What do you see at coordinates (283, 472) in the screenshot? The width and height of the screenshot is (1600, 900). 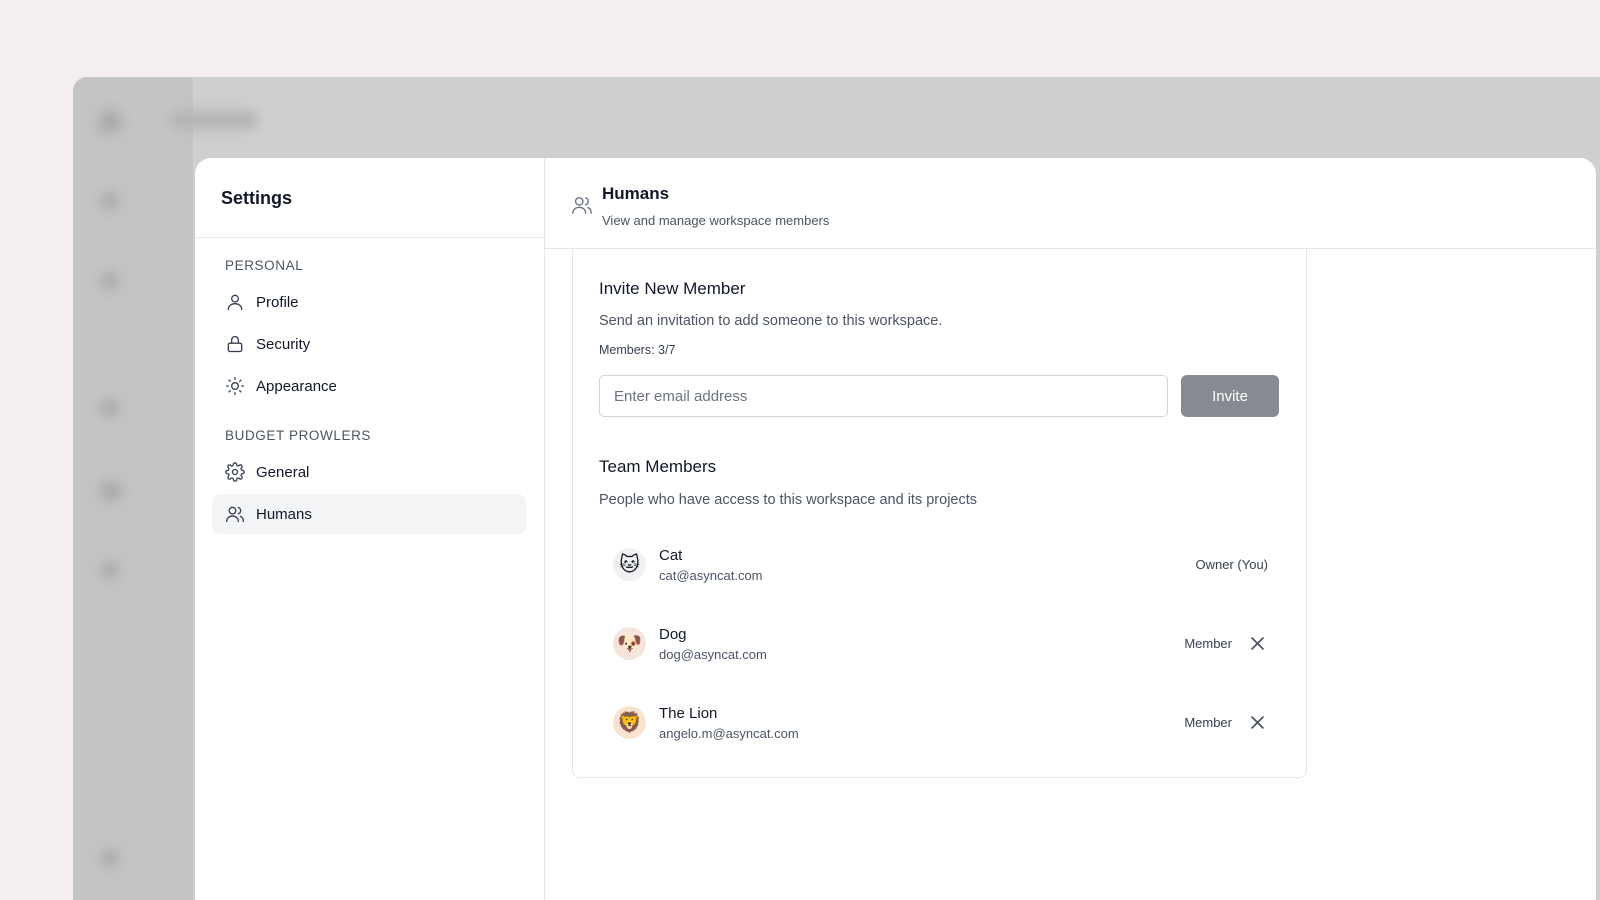 I see `sidebar-item-label: General` at bounding box center [283, 472].